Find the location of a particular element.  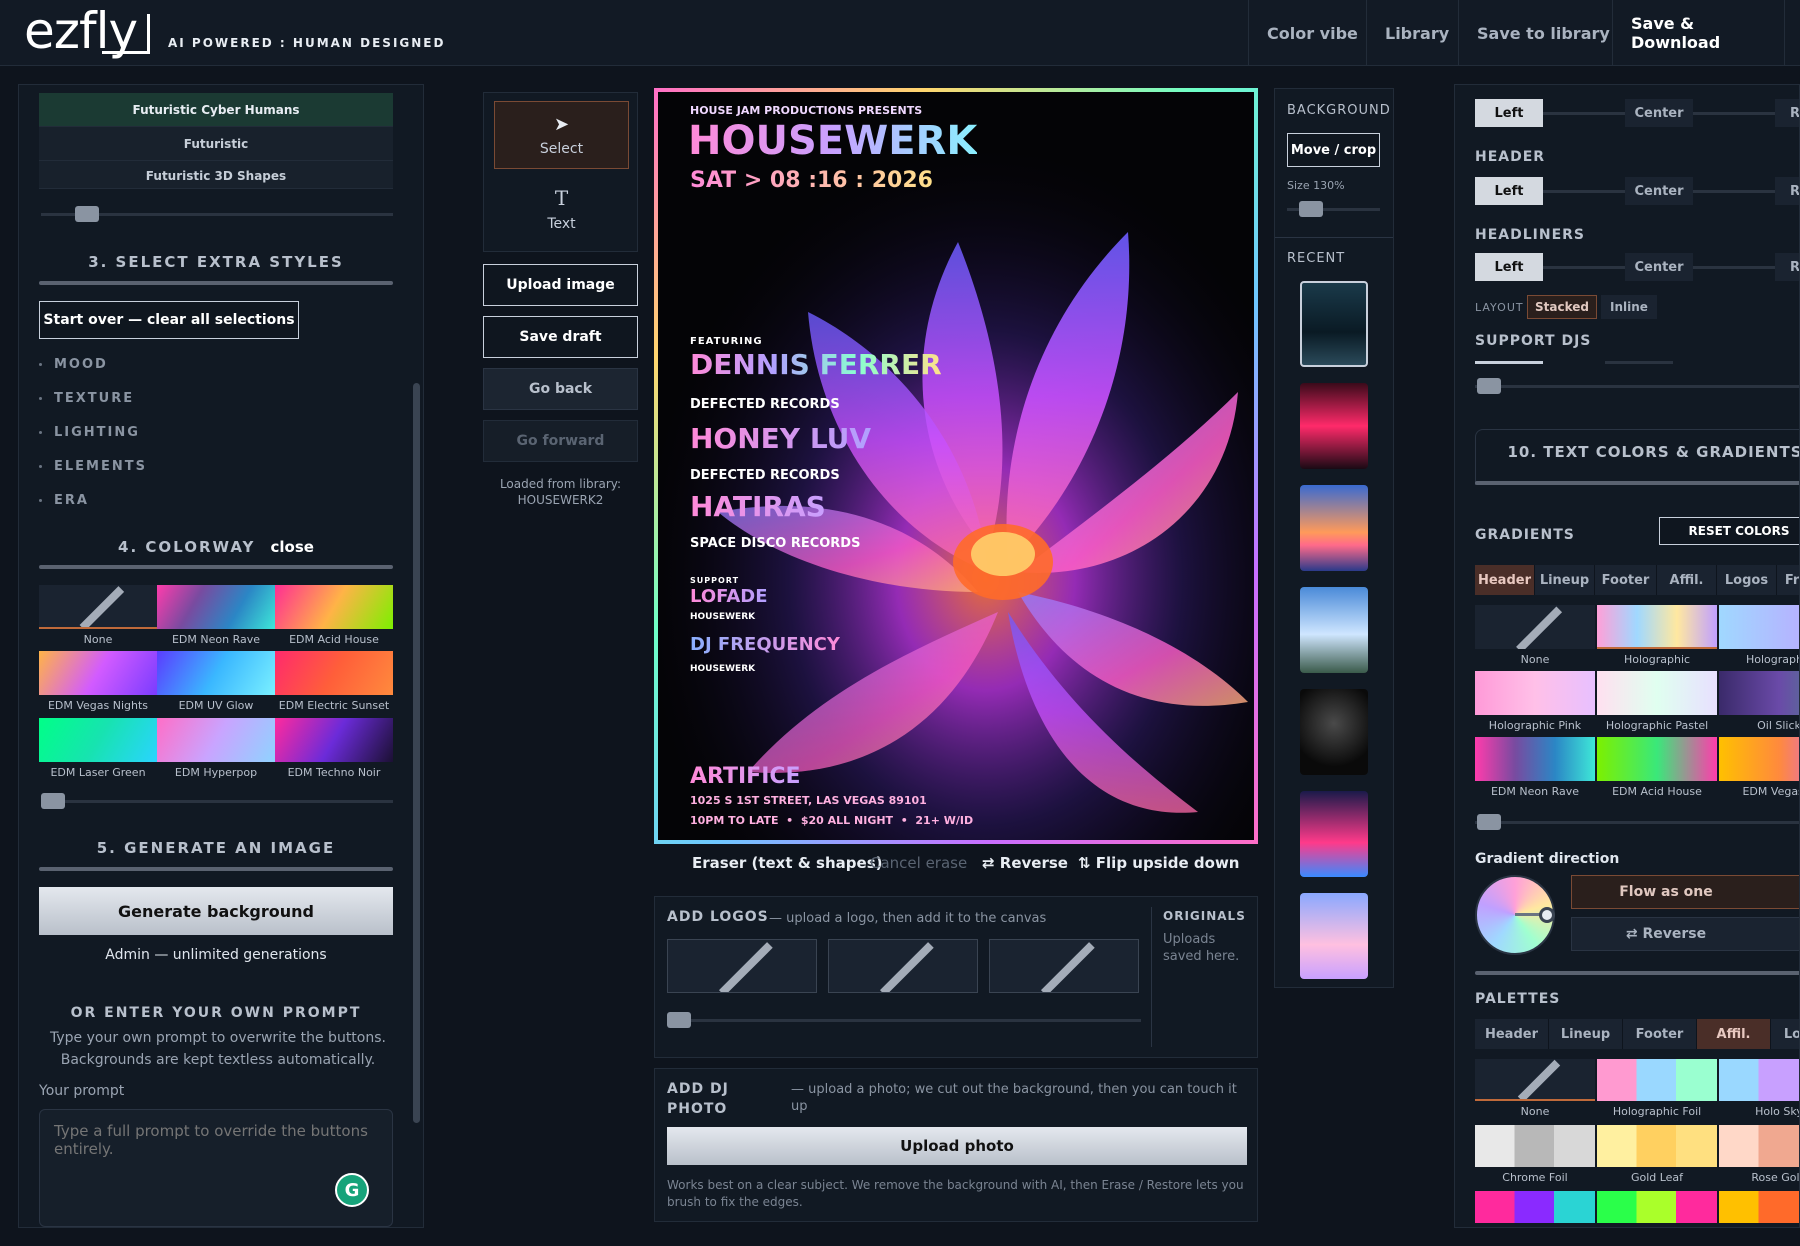

pal-tab-lineup: Lineup is located at coordinates (1586, 1034).